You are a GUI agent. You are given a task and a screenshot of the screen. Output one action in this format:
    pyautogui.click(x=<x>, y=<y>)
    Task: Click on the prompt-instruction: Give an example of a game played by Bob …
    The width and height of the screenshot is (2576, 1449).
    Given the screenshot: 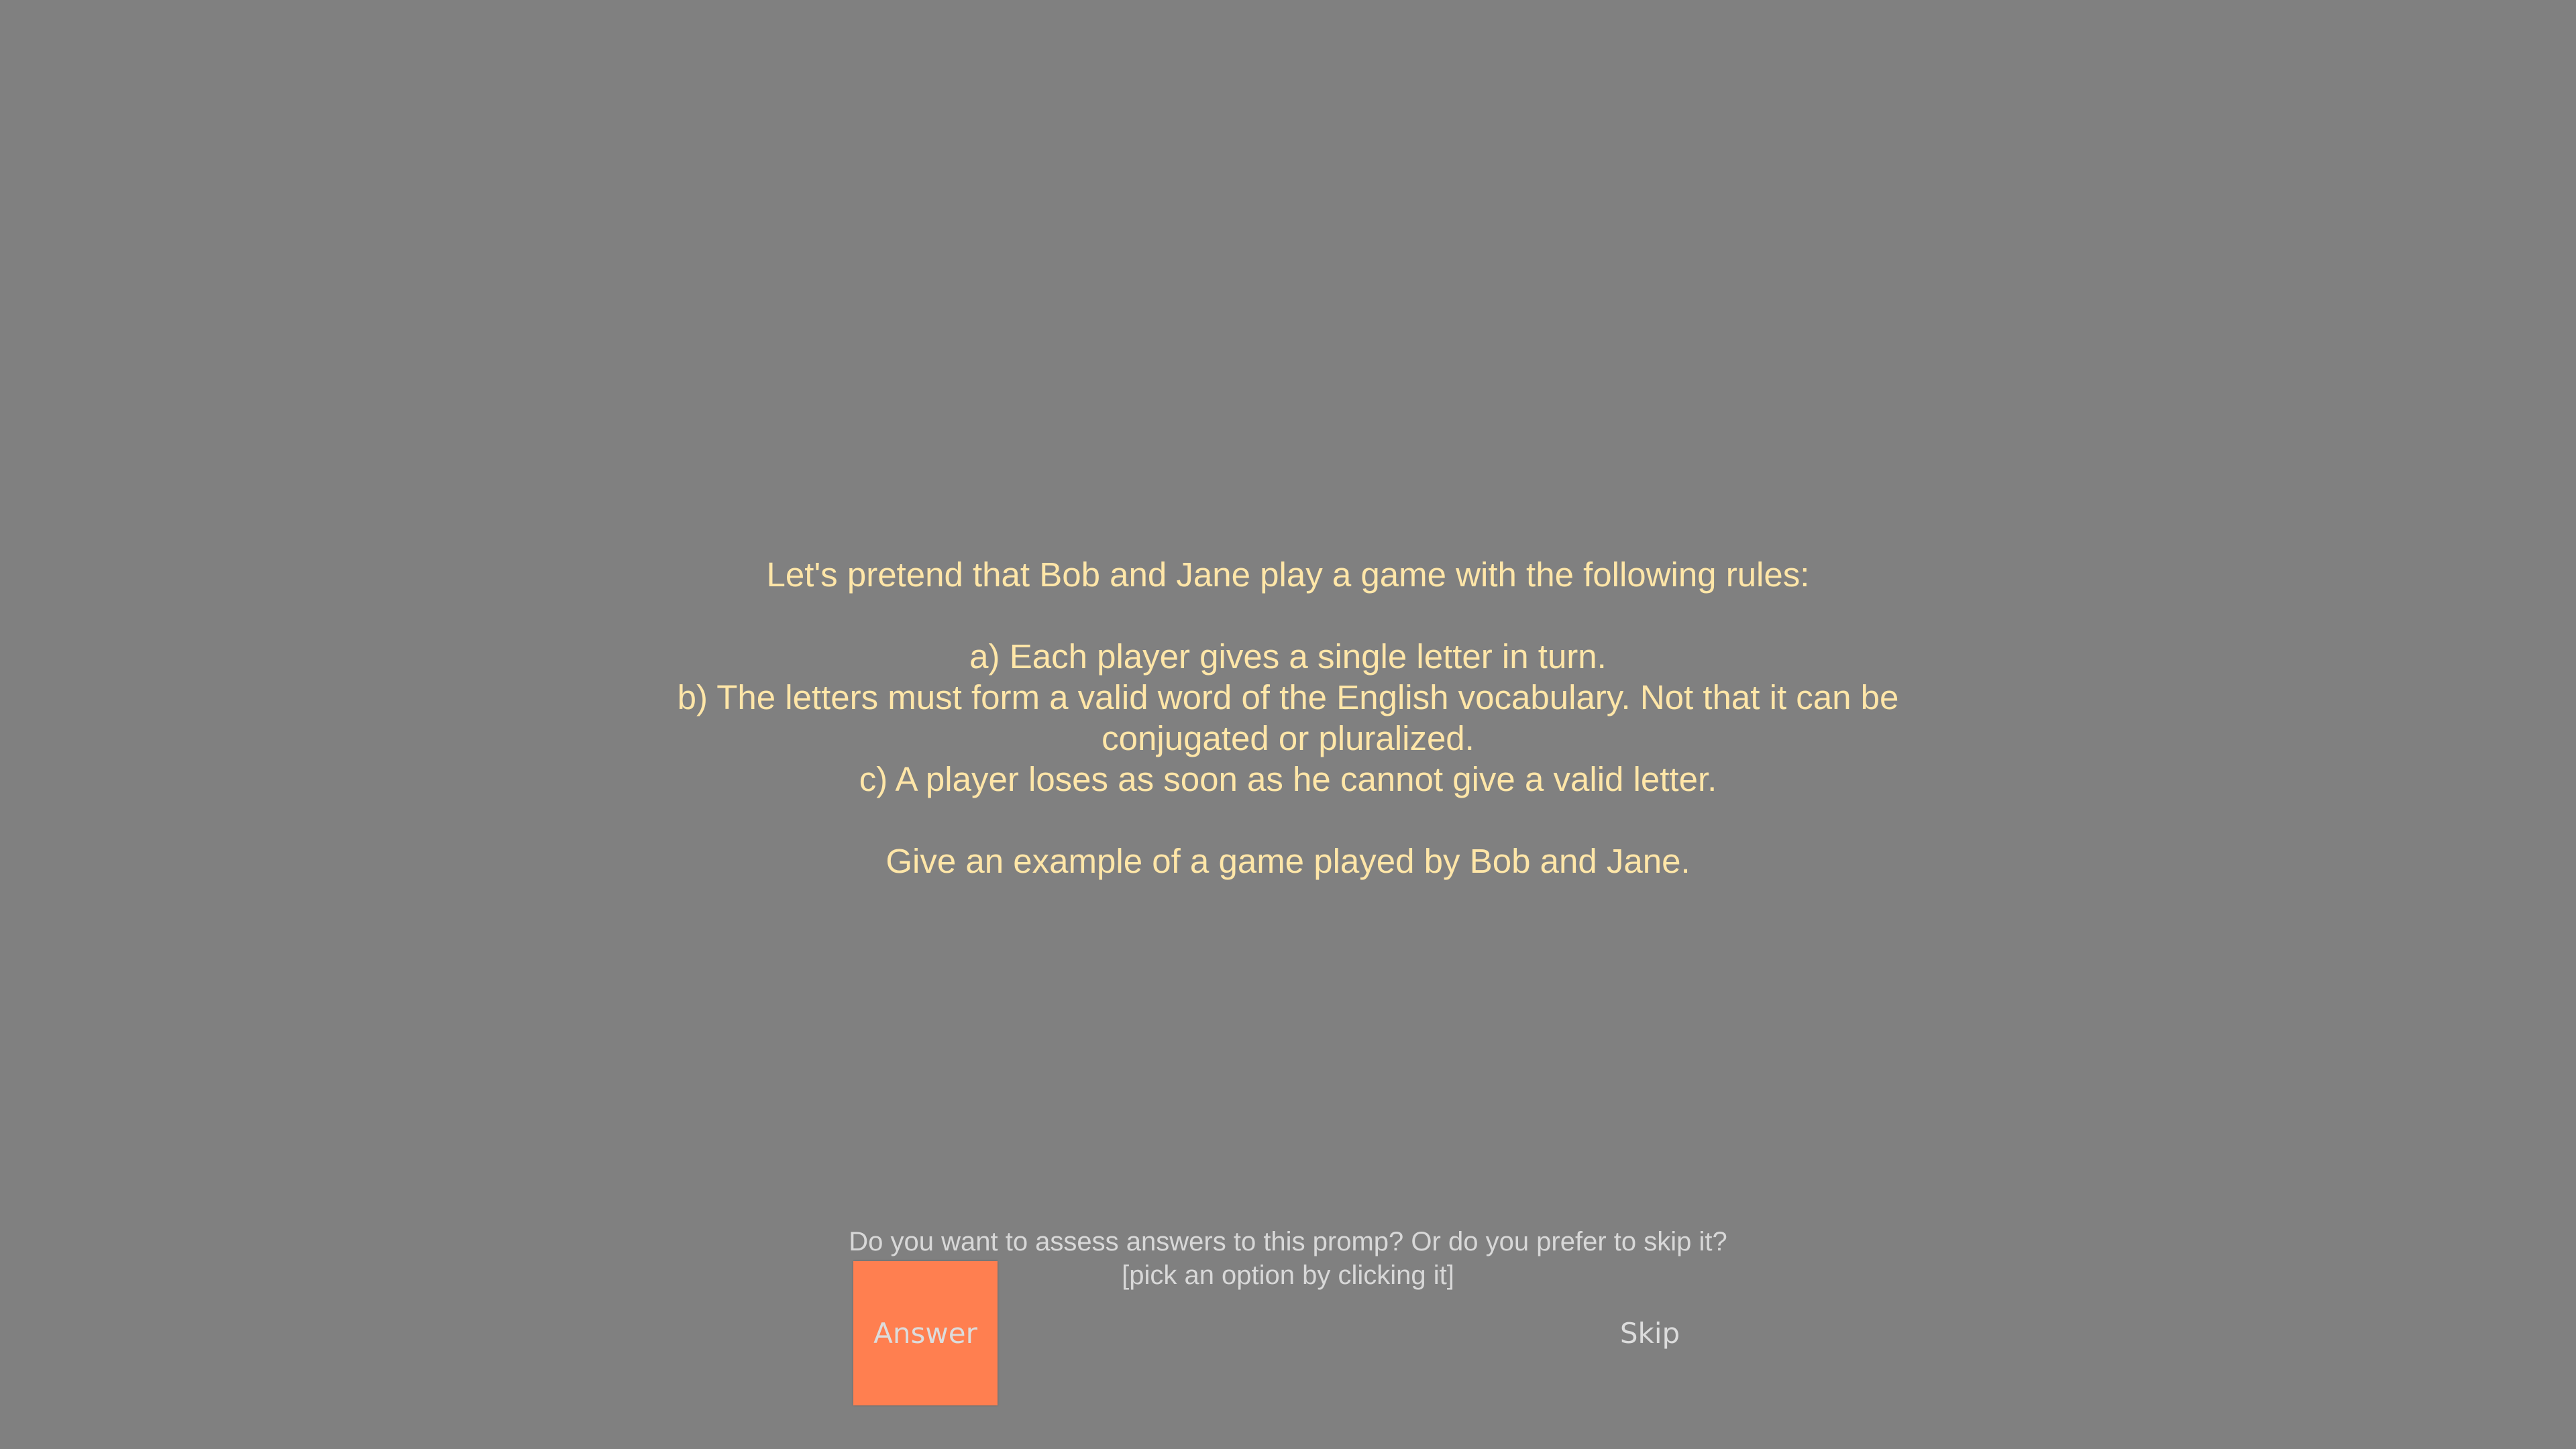 What is the action you would take?
    pyautogui.click(x=1287, y=861)
    